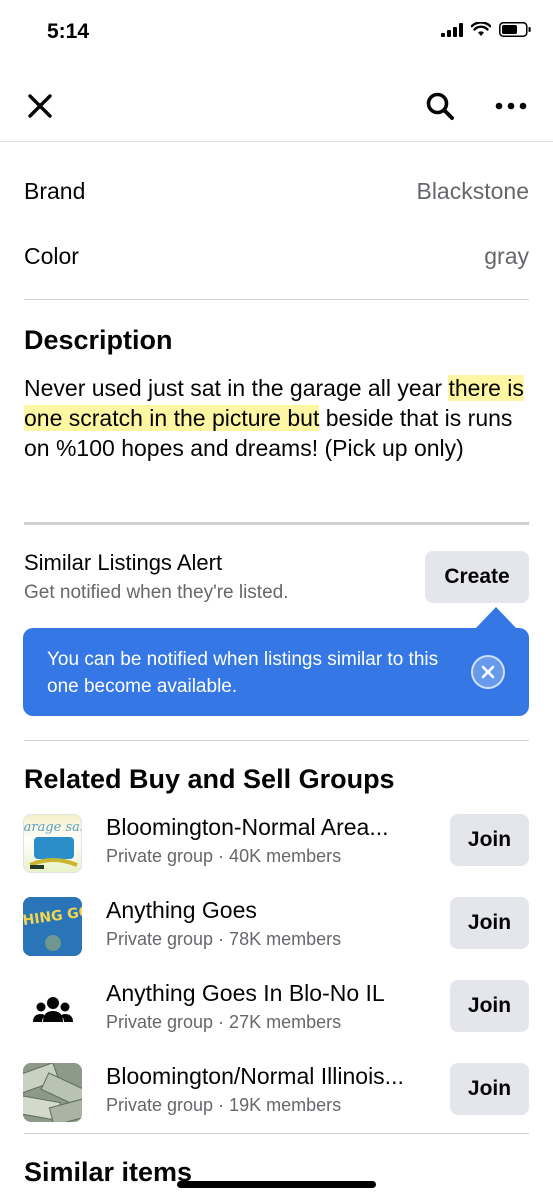  I want to click on cellular-signal-icon, so click(452, 29).